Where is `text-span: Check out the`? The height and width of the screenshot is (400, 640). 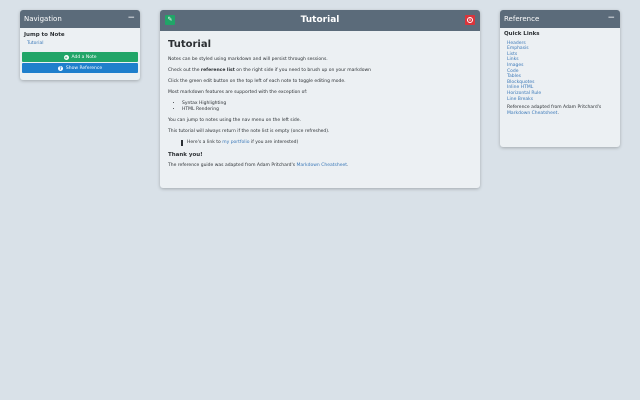 text-span: Check out the is located at coordinates (184, 70).